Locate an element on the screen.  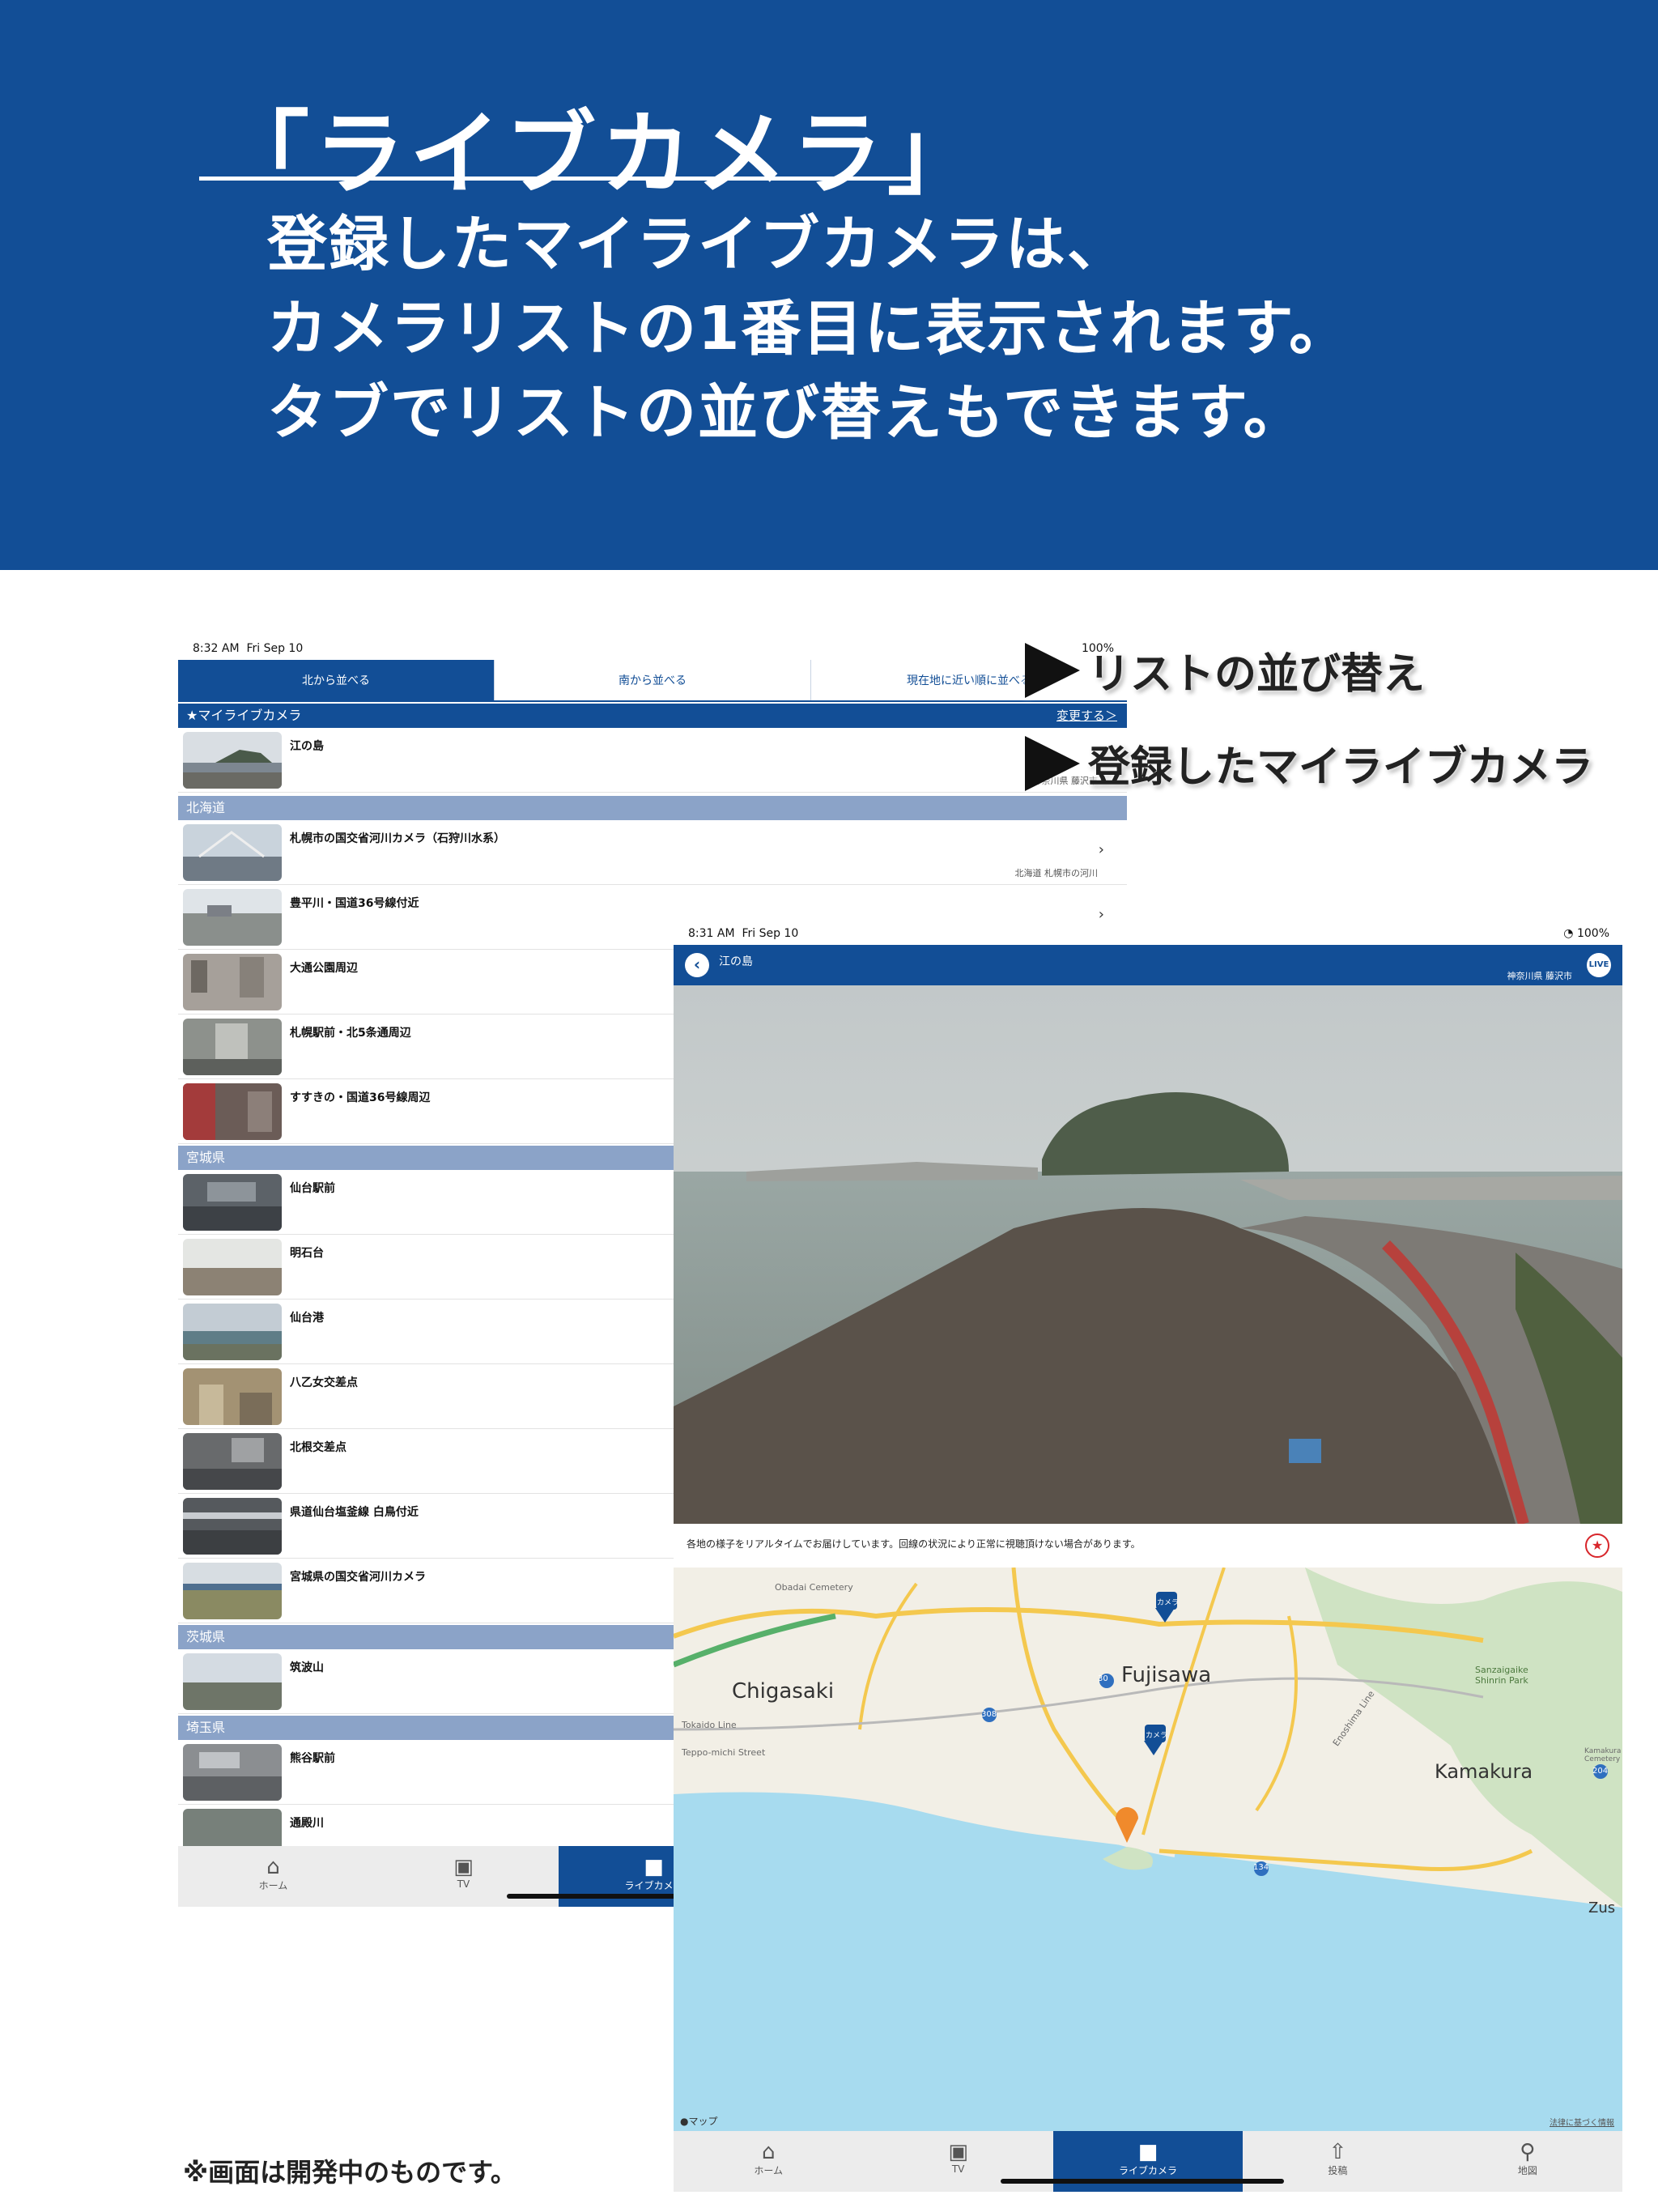
tab-sort-south: 南から並べる is located at coordinates (652, 680).